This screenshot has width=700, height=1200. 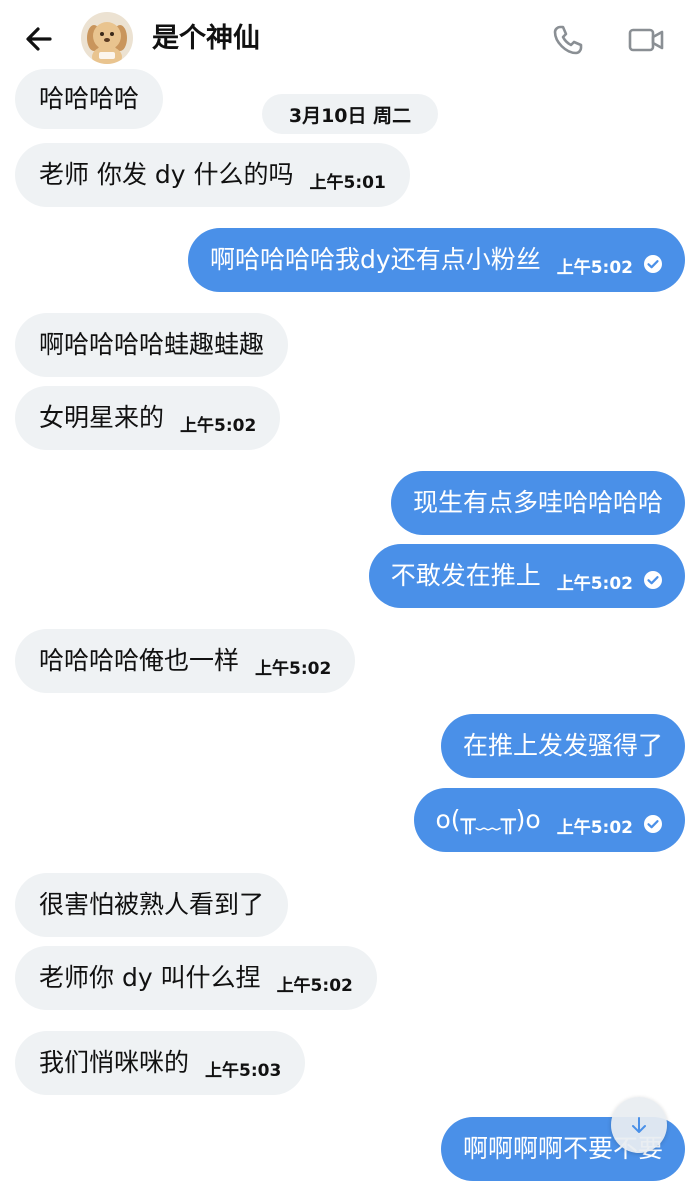 I want to click on message-bubble: 老师你 dy 叫什么捏 上午5:02, so click(x=196, y=978).